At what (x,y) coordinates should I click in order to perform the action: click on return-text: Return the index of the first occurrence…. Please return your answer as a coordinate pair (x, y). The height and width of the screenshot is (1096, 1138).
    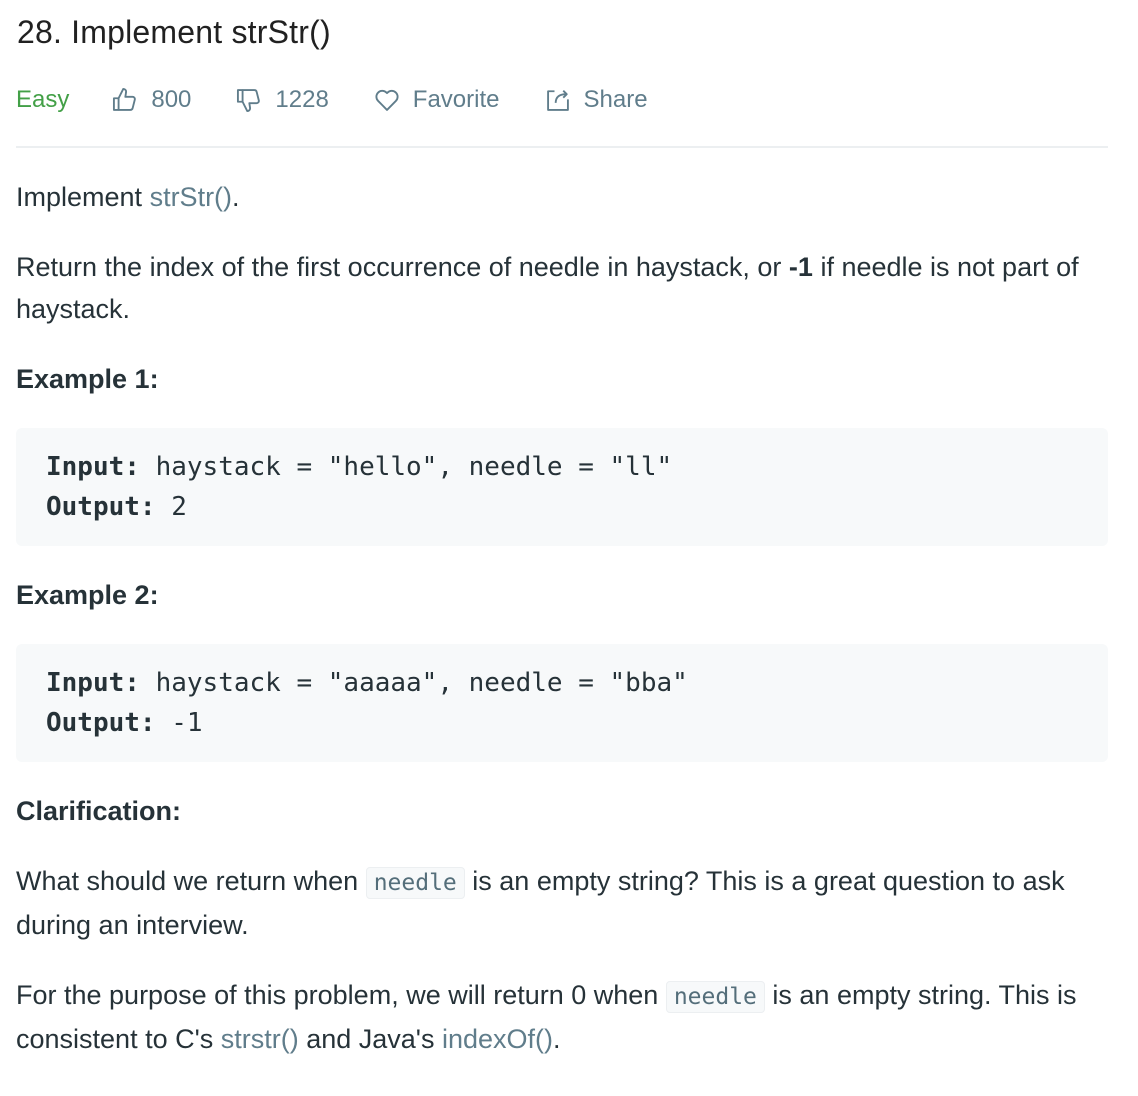
    Looking at the image, I should click on (402, 267).